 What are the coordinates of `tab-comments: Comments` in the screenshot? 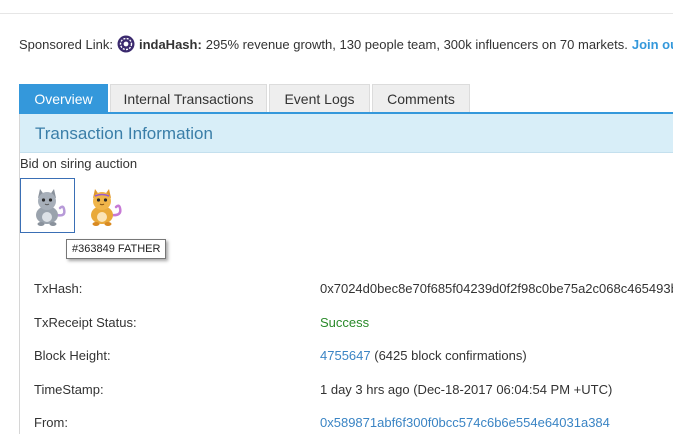 It's located at (421, 98).